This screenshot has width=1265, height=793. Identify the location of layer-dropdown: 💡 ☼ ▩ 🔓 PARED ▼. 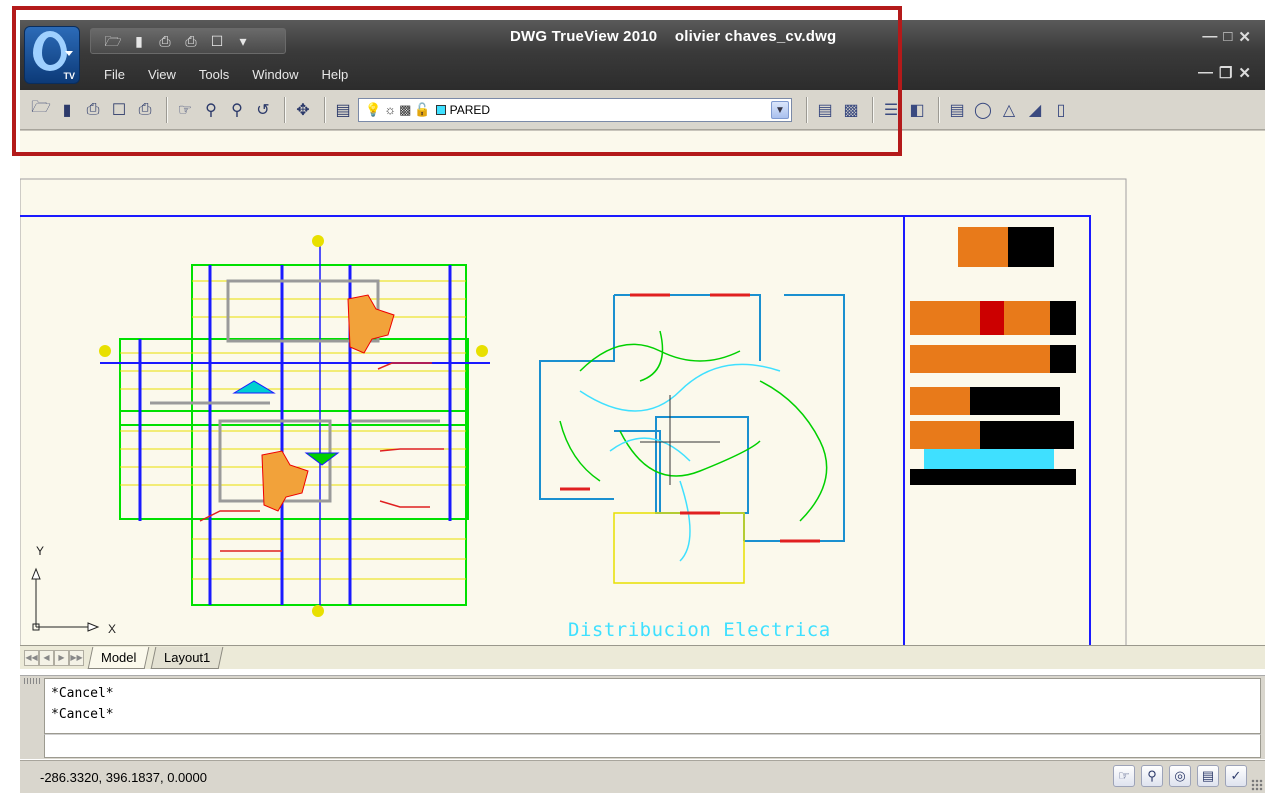
(575, 109).